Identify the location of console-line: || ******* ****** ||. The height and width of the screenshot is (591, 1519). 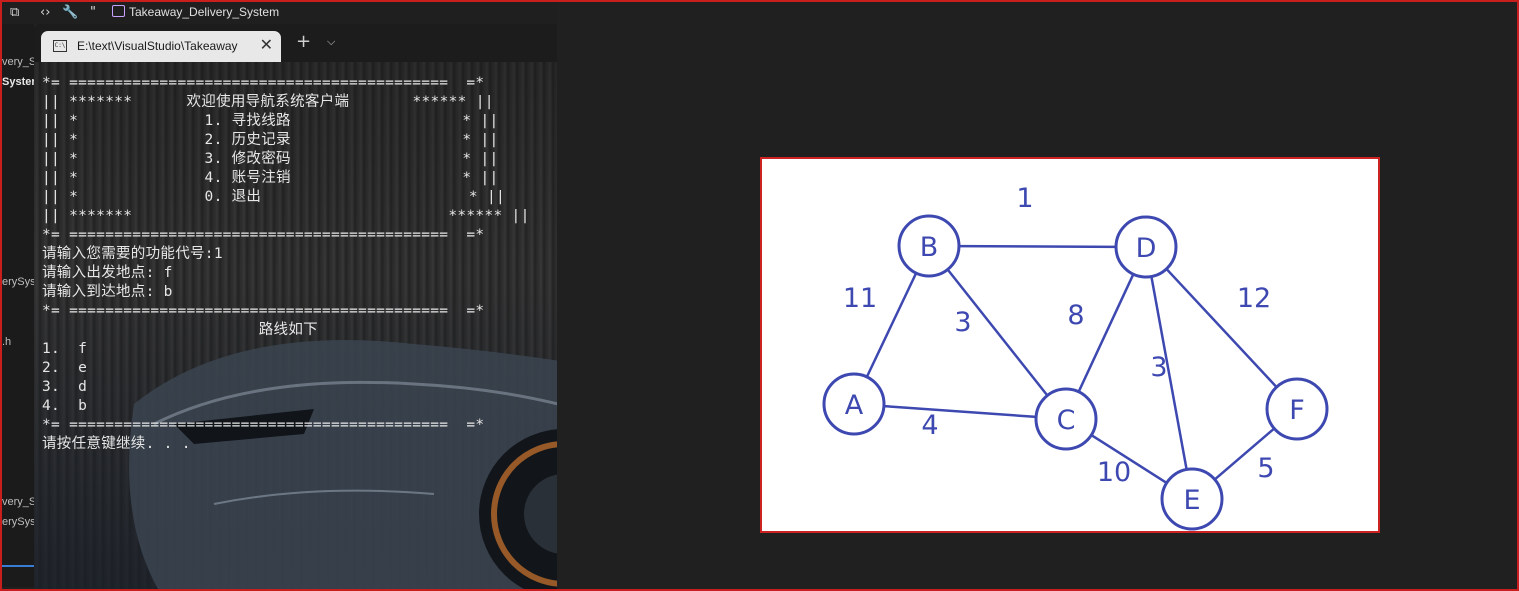
(286, 216).